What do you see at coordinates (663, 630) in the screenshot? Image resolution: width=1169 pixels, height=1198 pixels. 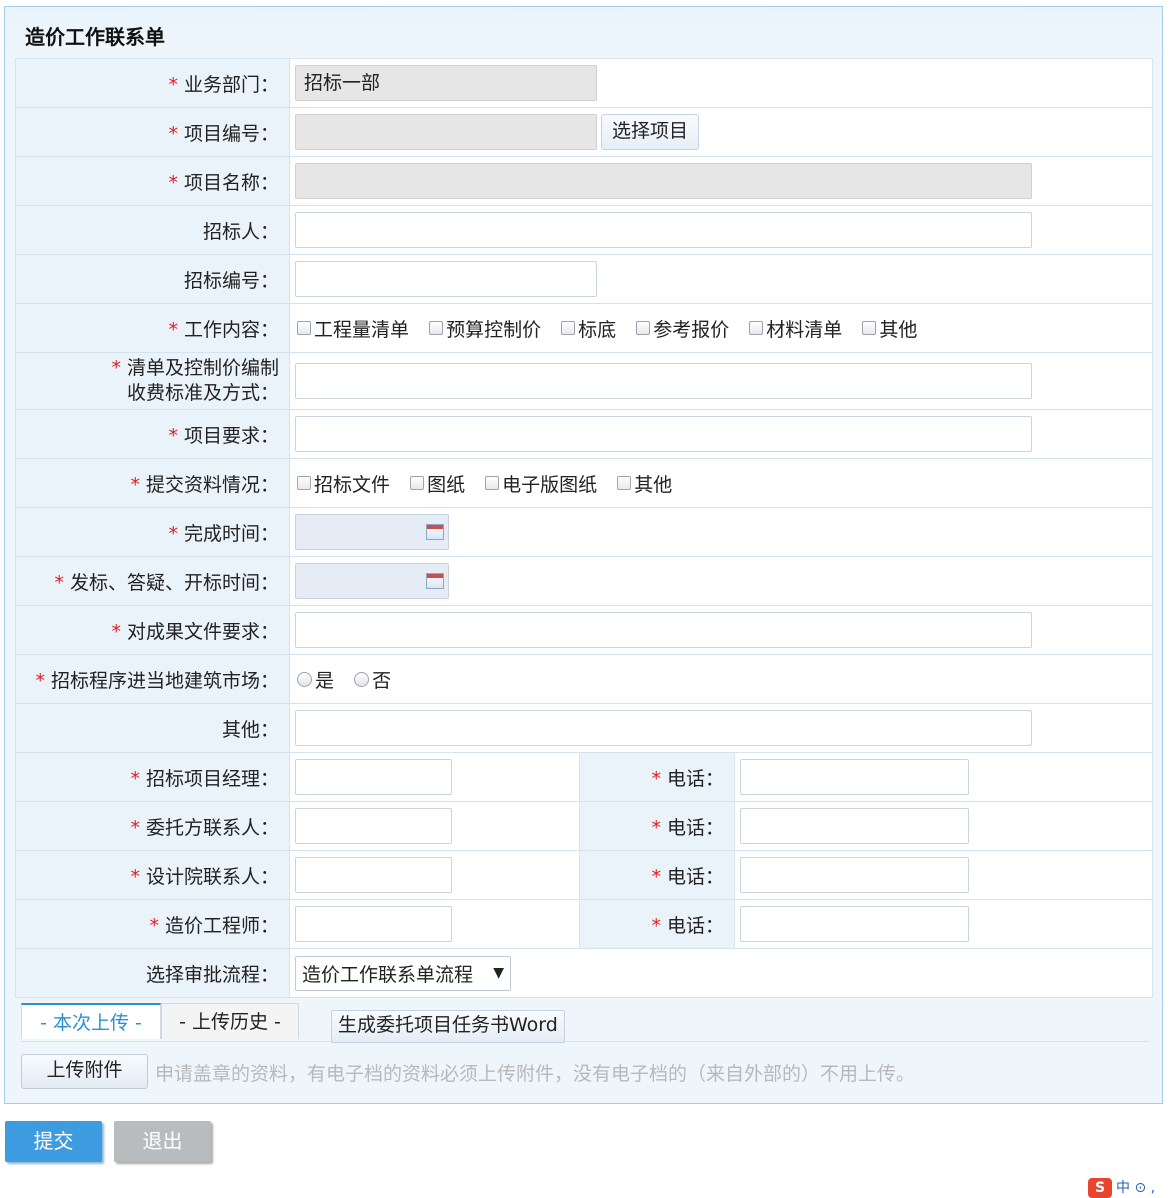 I see `result-req-input` at bounding box center [663, 630].